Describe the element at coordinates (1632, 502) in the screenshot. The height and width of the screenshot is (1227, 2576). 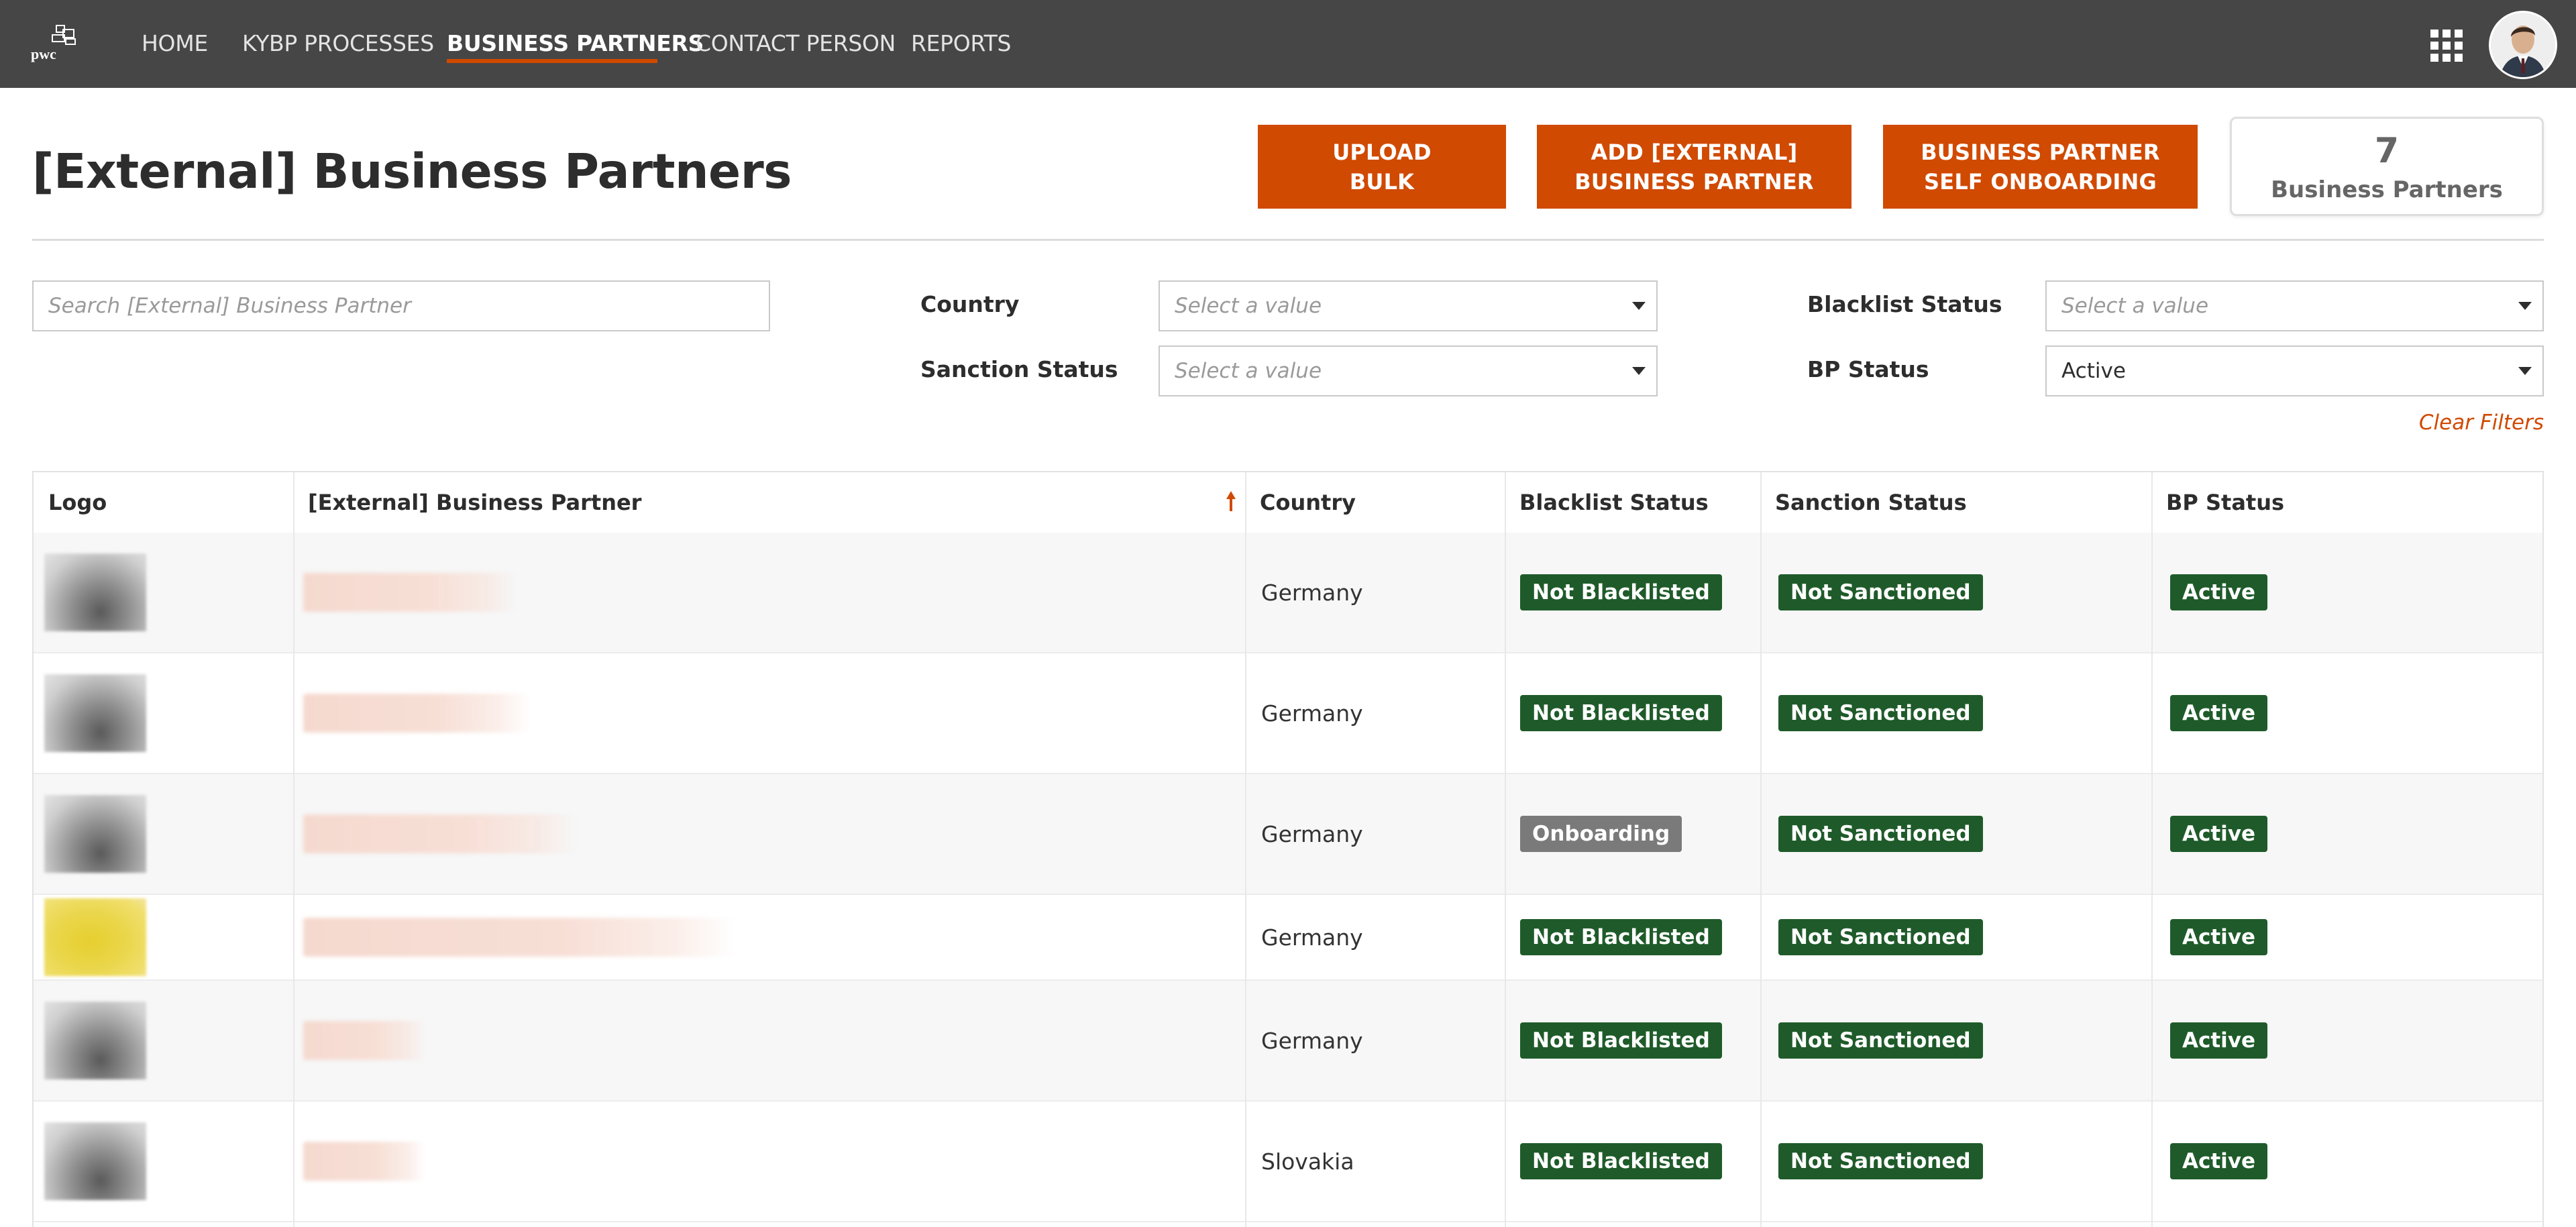
I see `column-header-blacklist-status: Blacklist Status` at that location.